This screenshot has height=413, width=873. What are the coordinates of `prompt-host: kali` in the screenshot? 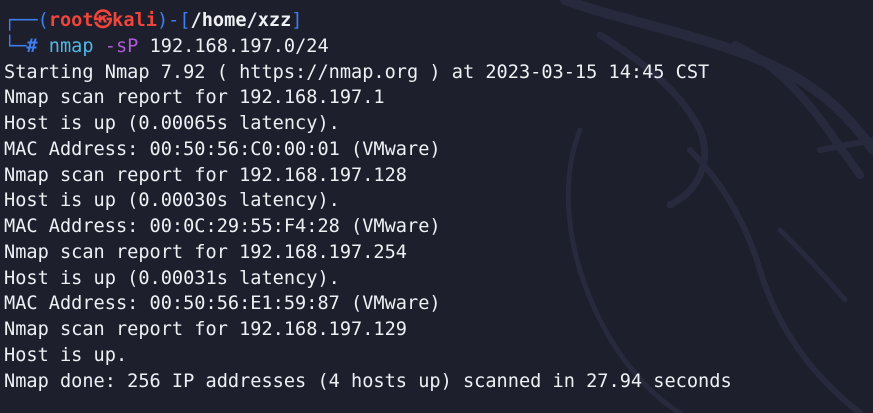 It's located at (134, 20).